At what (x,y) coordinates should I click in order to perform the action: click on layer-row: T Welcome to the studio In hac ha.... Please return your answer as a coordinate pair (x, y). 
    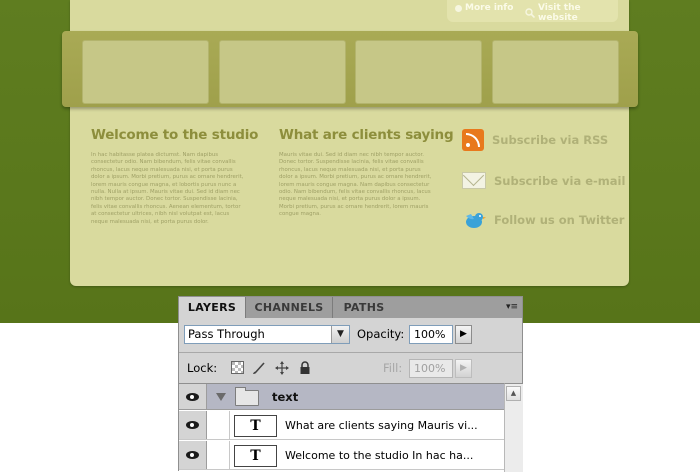
    Looking at the image, I should click on (341, 455).